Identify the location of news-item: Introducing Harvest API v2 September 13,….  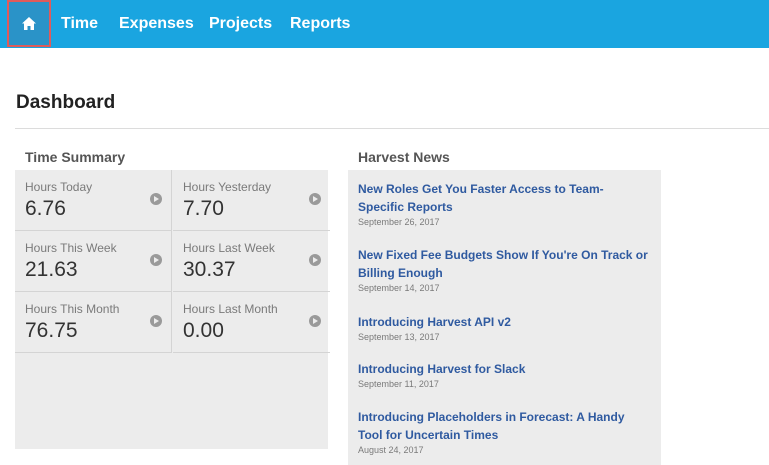
(503, 327).